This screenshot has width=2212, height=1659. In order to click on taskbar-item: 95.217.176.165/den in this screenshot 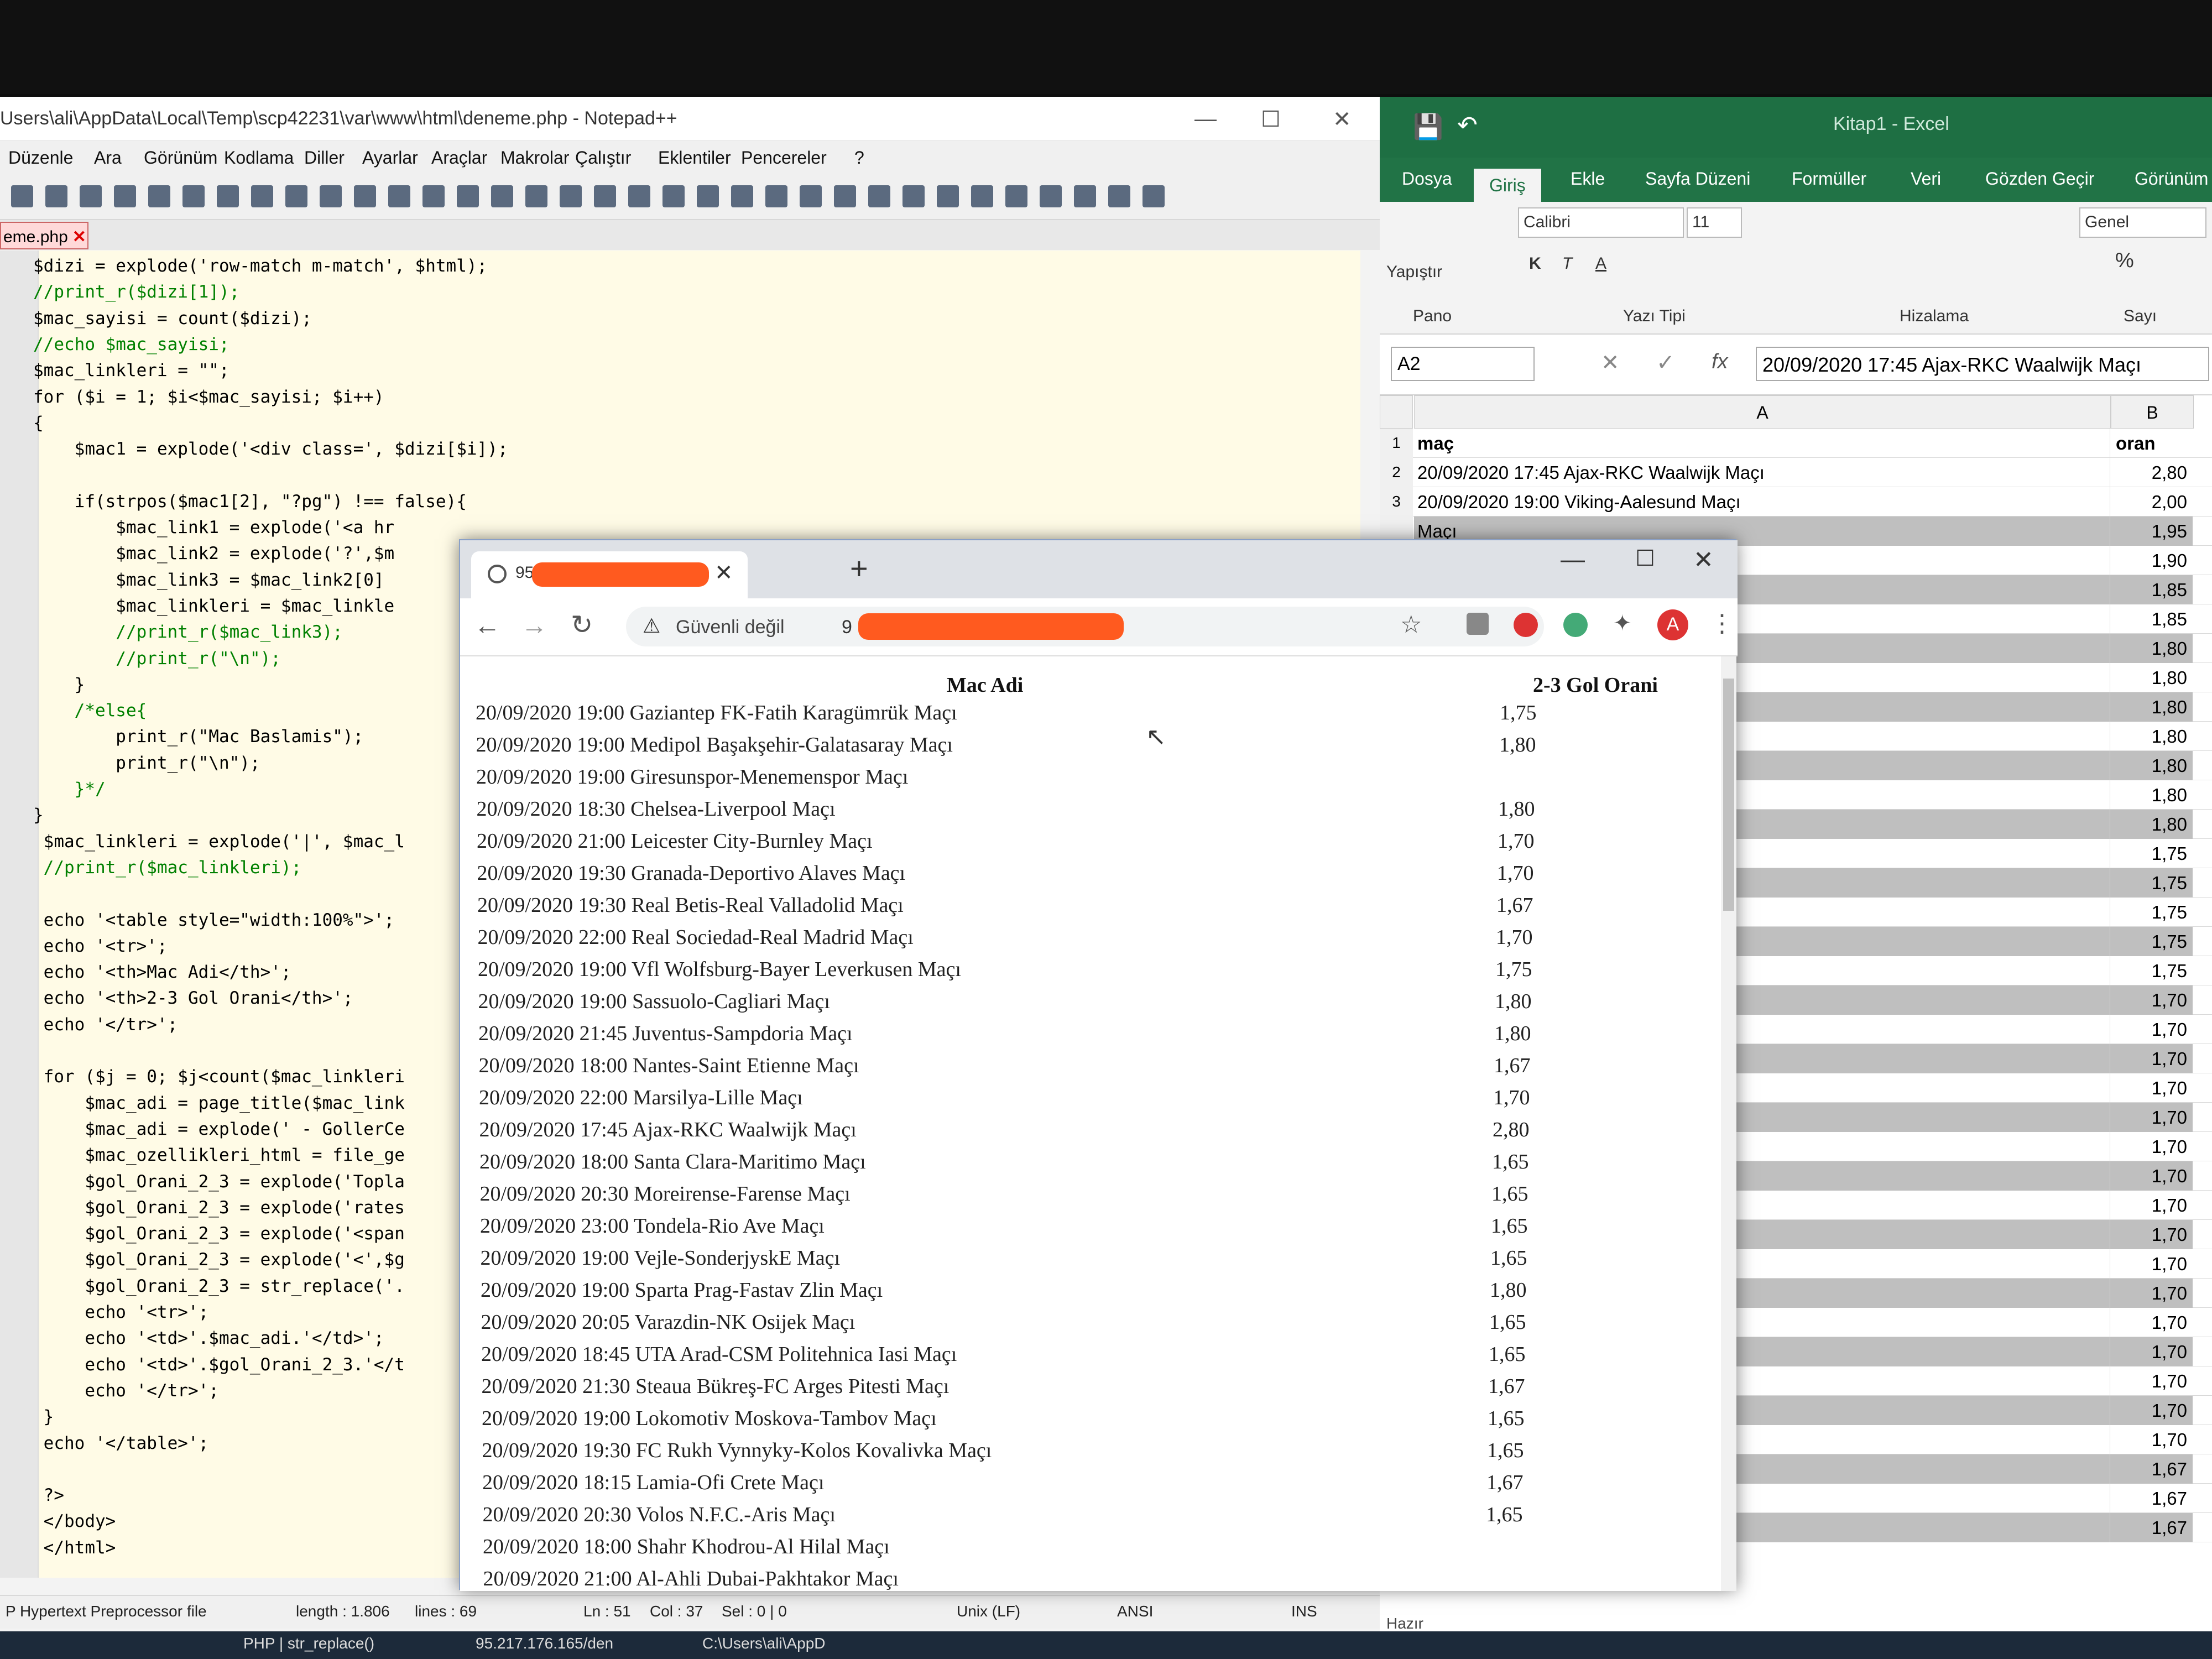, I will do `click(544, 1644)`.